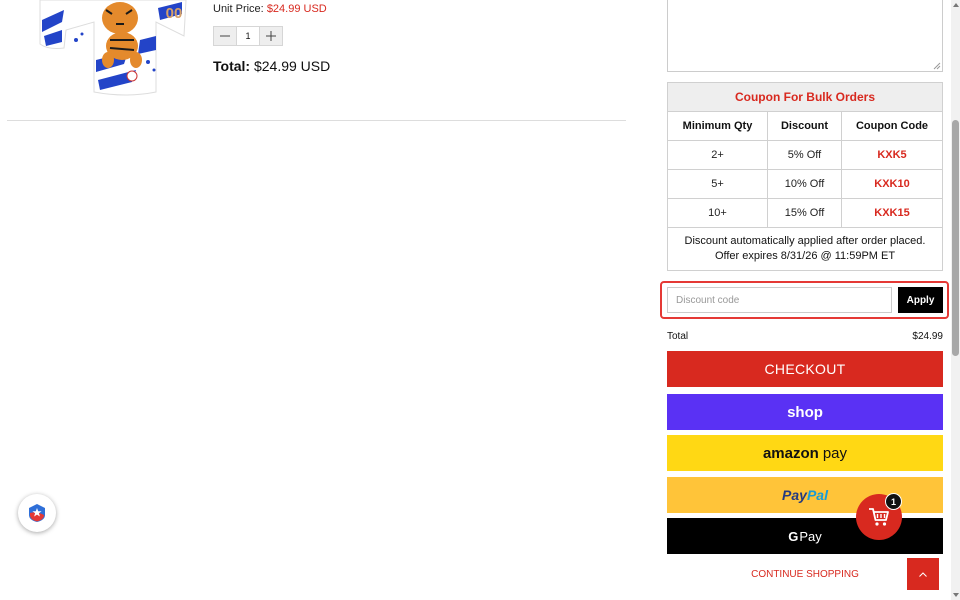 This screenshot has width=960, height=600. I want to click on cart-total-value: $24.99, so click(927, 336).